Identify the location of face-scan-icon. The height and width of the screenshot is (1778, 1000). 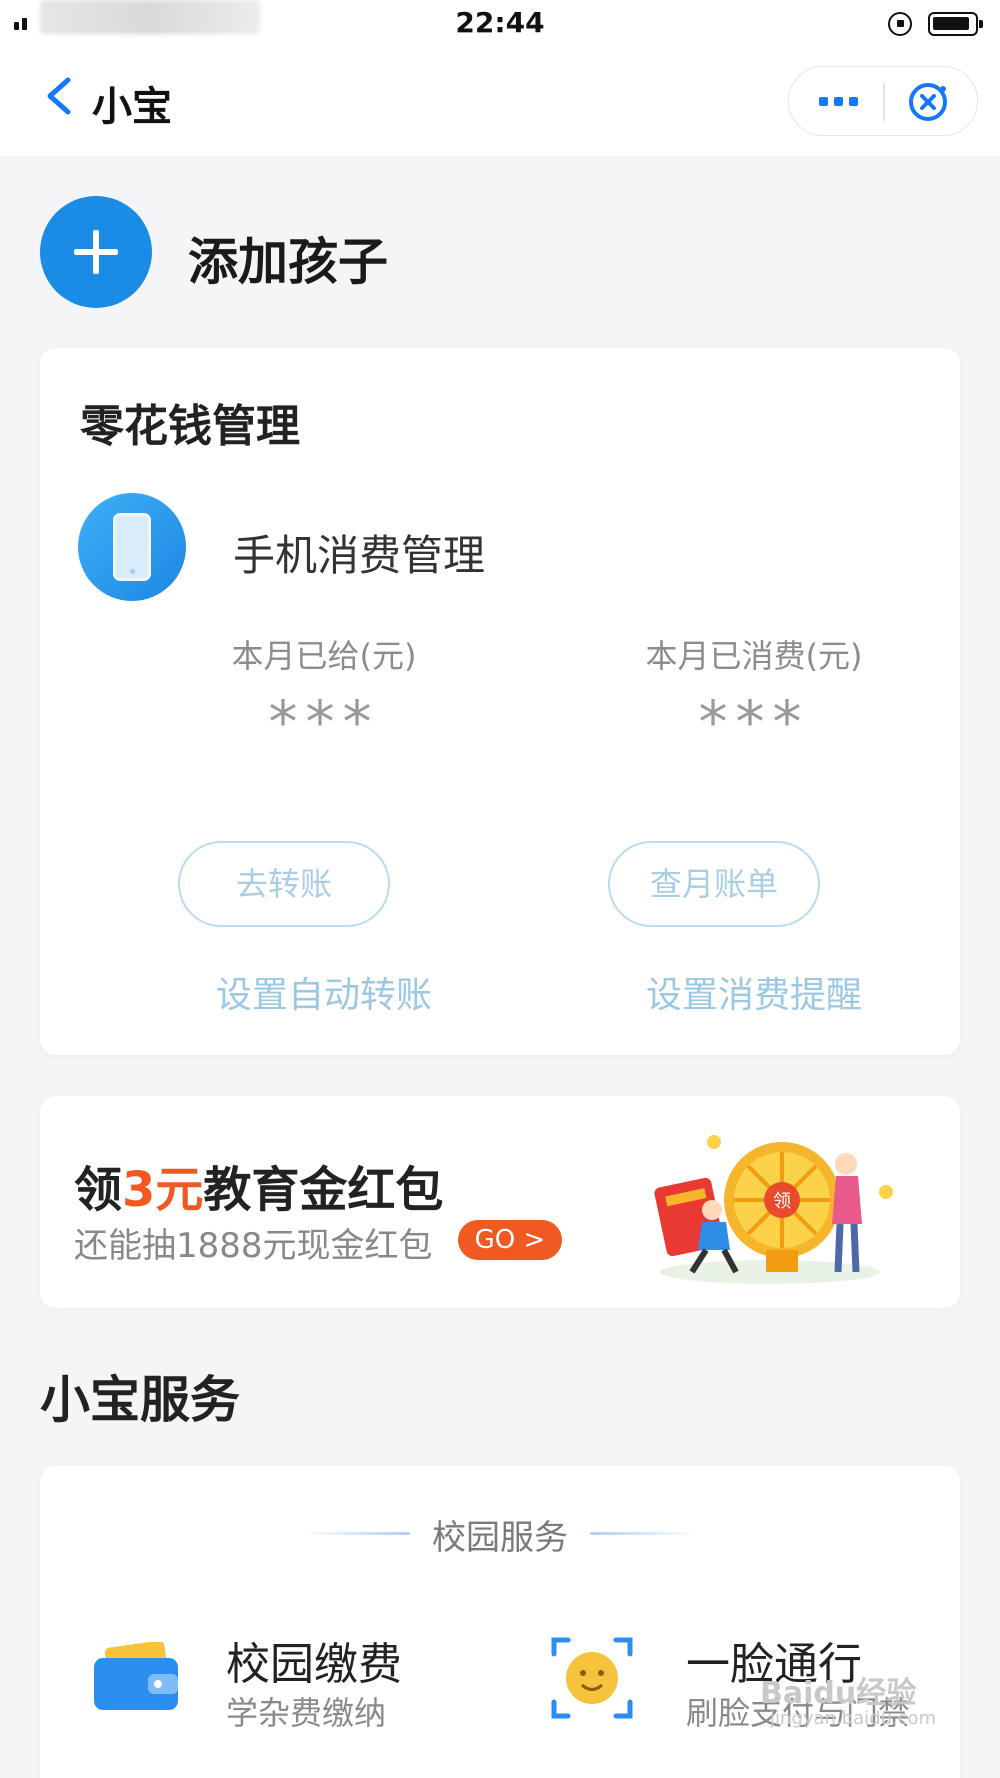
(592, 1678).